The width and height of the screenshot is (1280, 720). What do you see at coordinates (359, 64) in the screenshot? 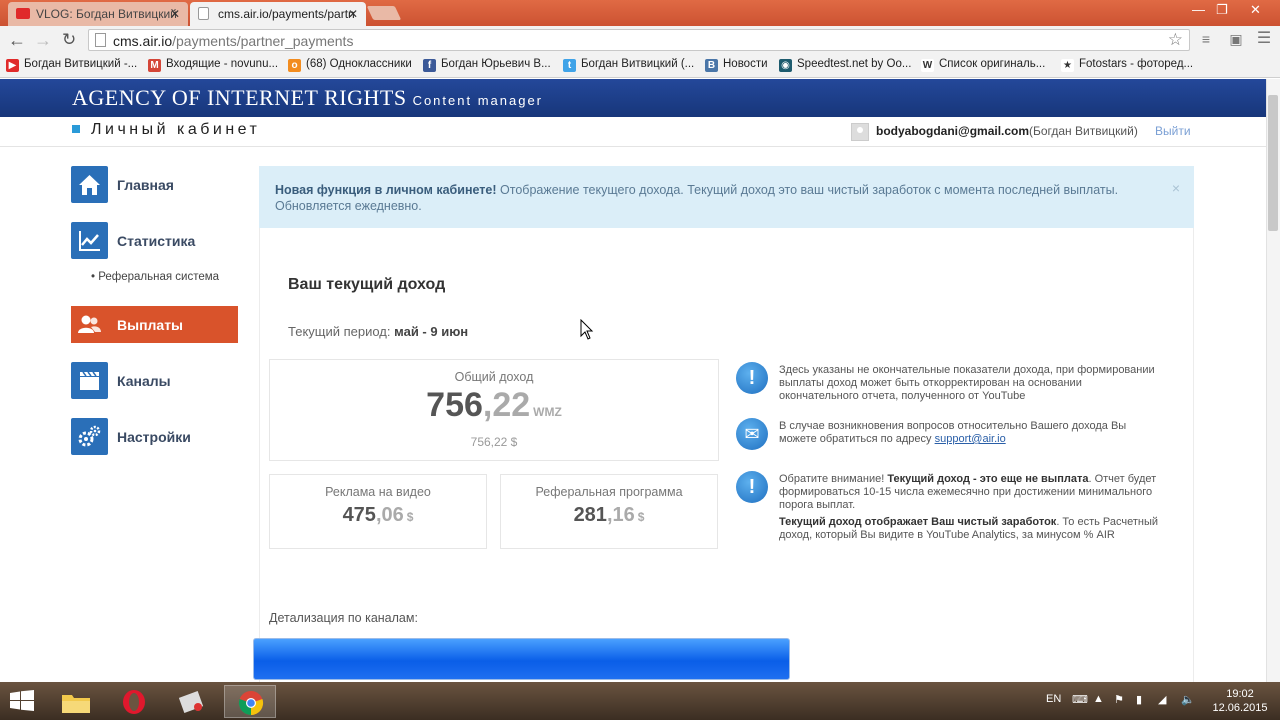
I see `bookmark-label: (68) Одноклассники` at bounding box center [359, 64].